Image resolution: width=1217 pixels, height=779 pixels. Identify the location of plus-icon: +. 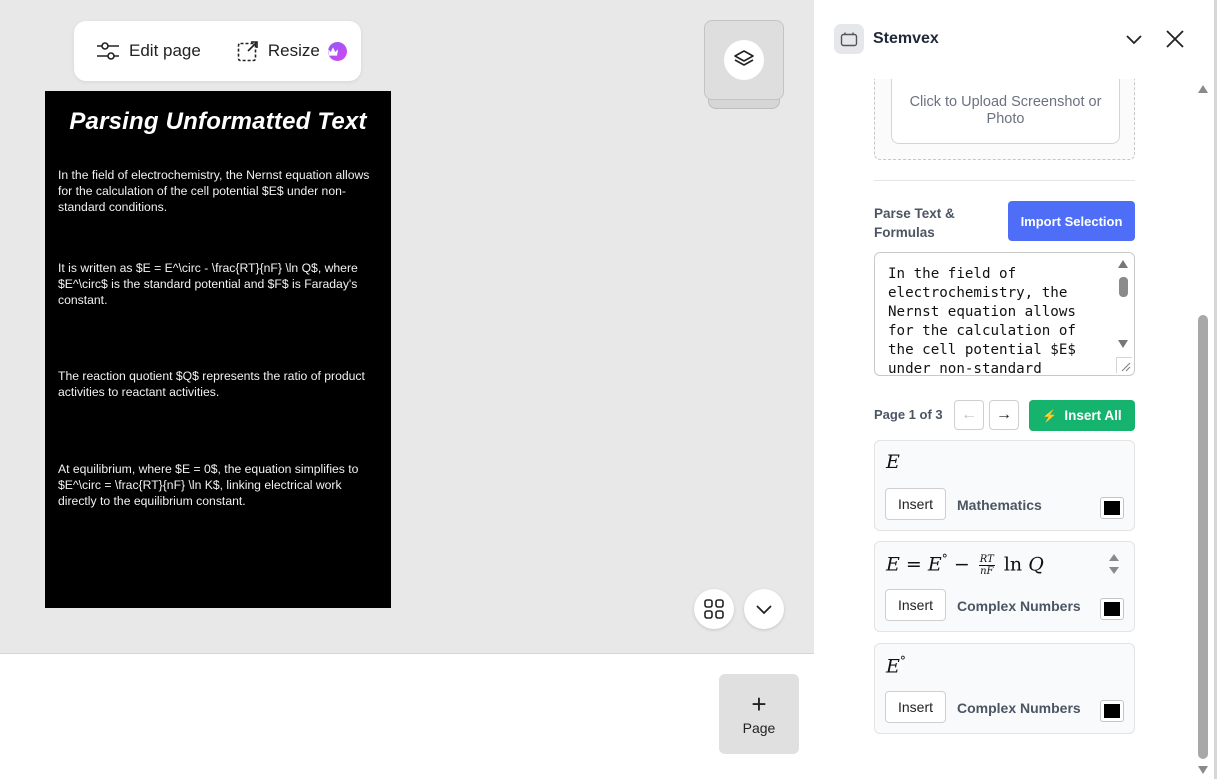
(759, 704).